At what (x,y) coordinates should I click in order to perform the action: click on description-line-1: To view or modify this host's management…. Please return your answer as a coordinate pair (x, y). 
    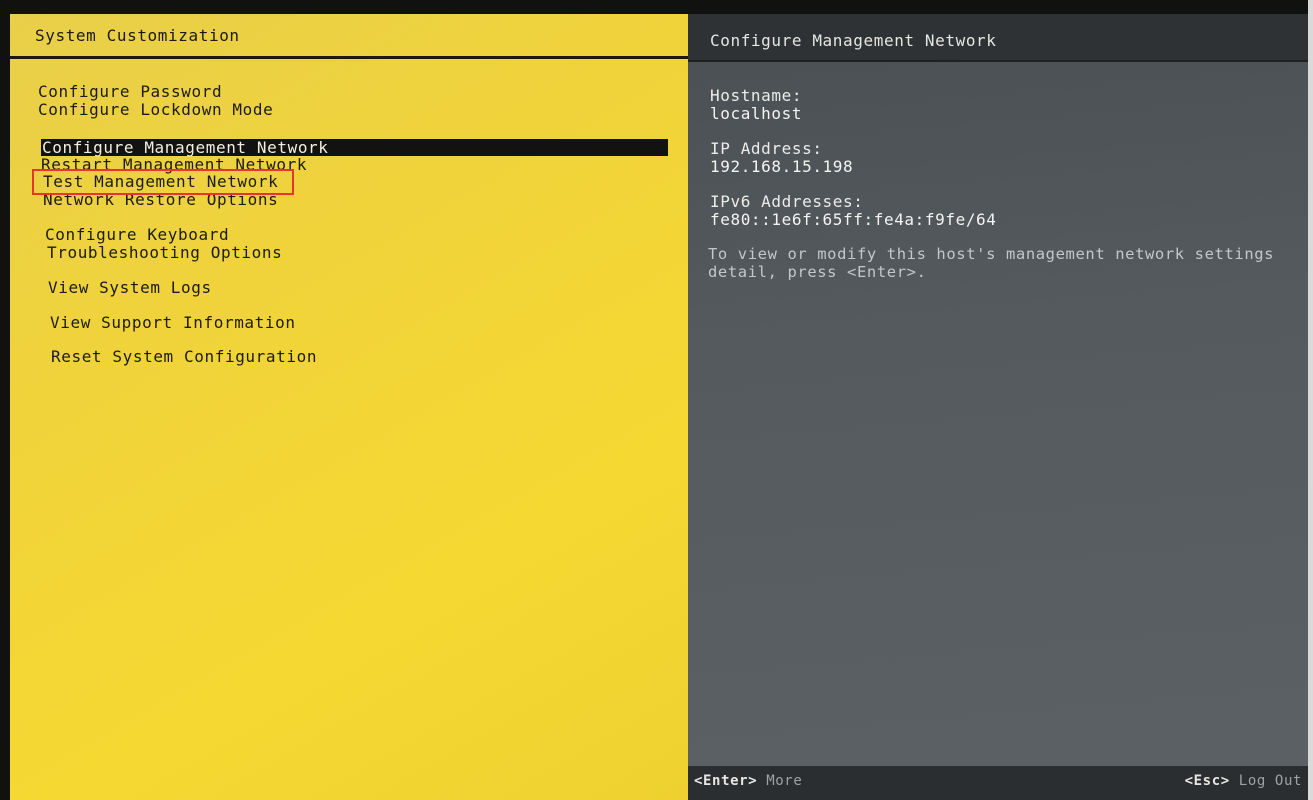
    Looking at the image, I should click on (991, 254).